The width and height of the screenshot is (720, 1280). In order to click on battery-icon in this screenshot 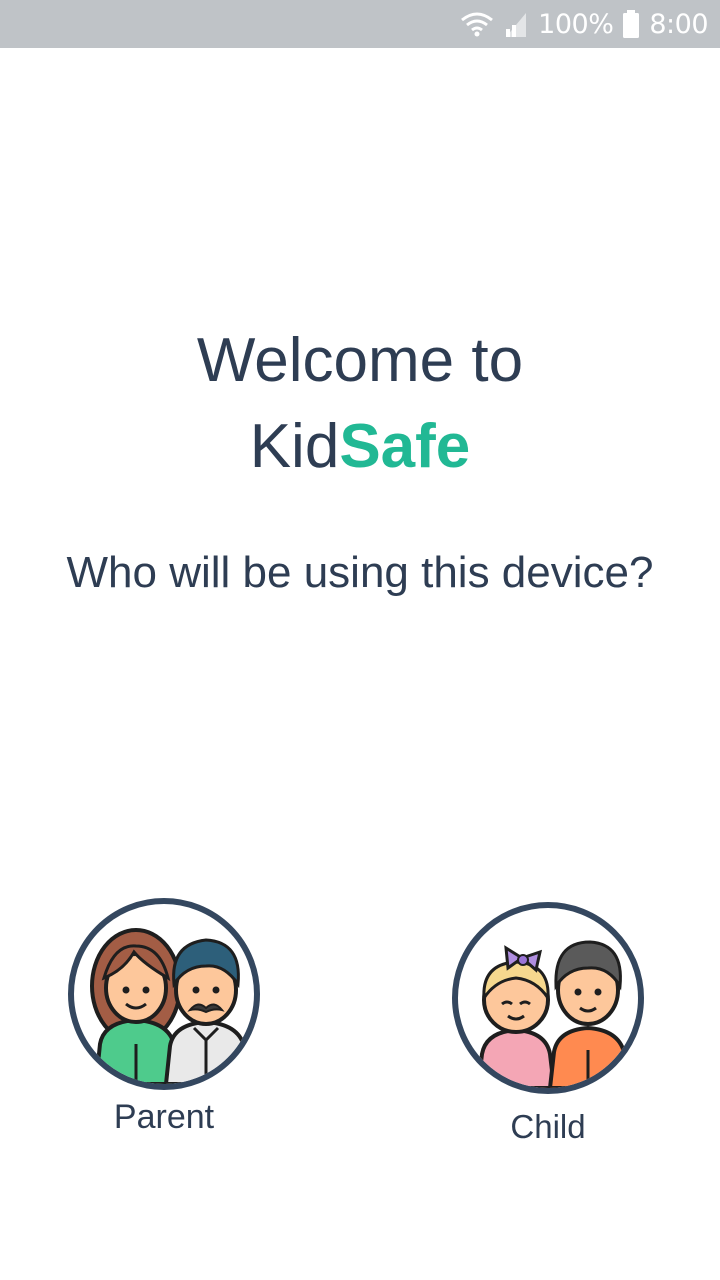, I will do `click(631, 24)`.